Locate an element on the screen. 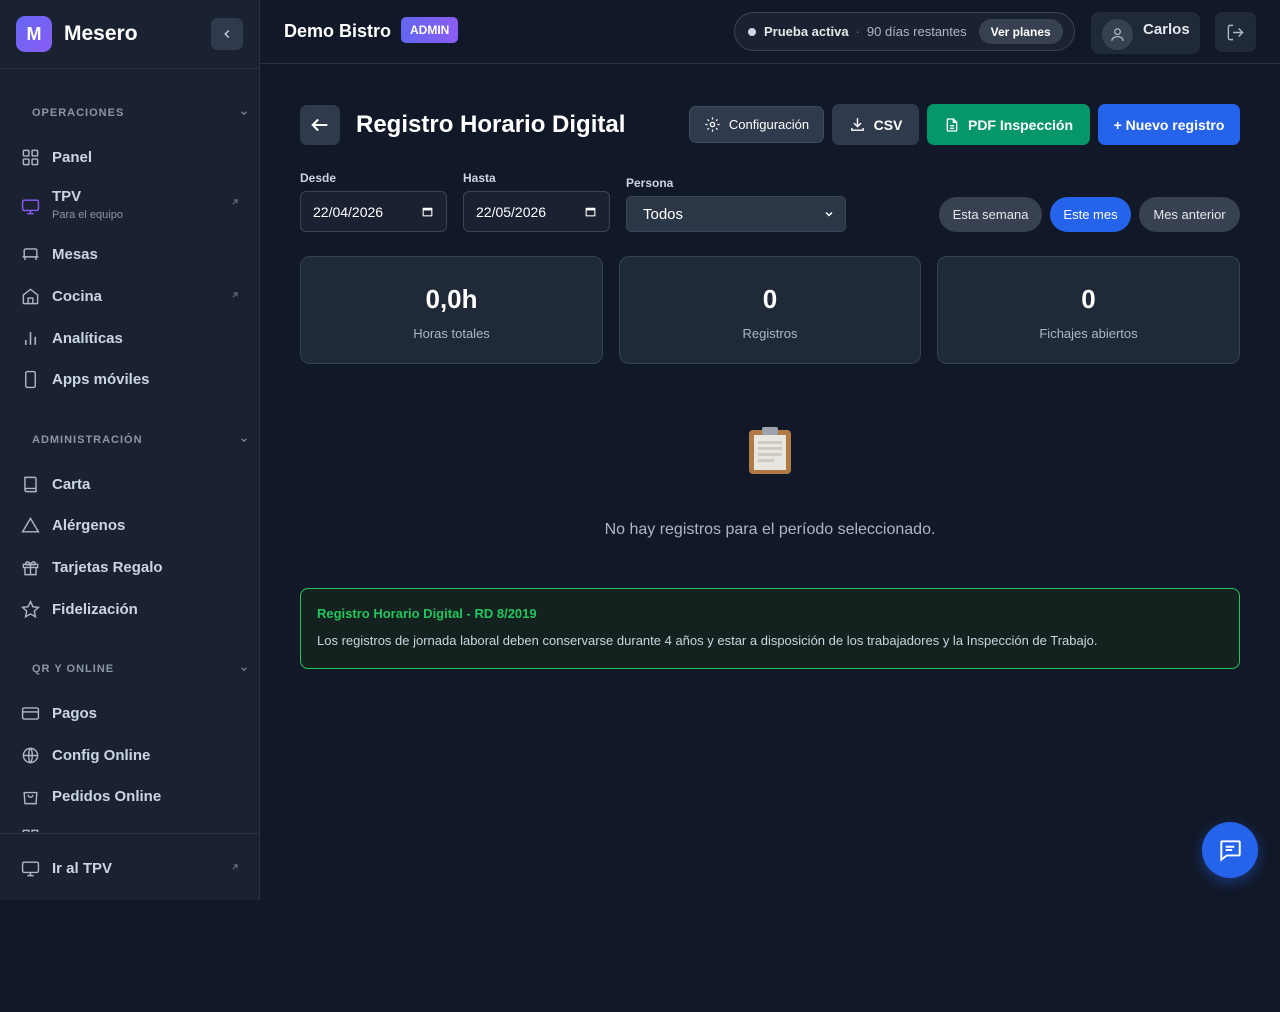 This screenshot has width=1280, height=1012. stat-caption: Horas totales is located at coordinates (451, 333).